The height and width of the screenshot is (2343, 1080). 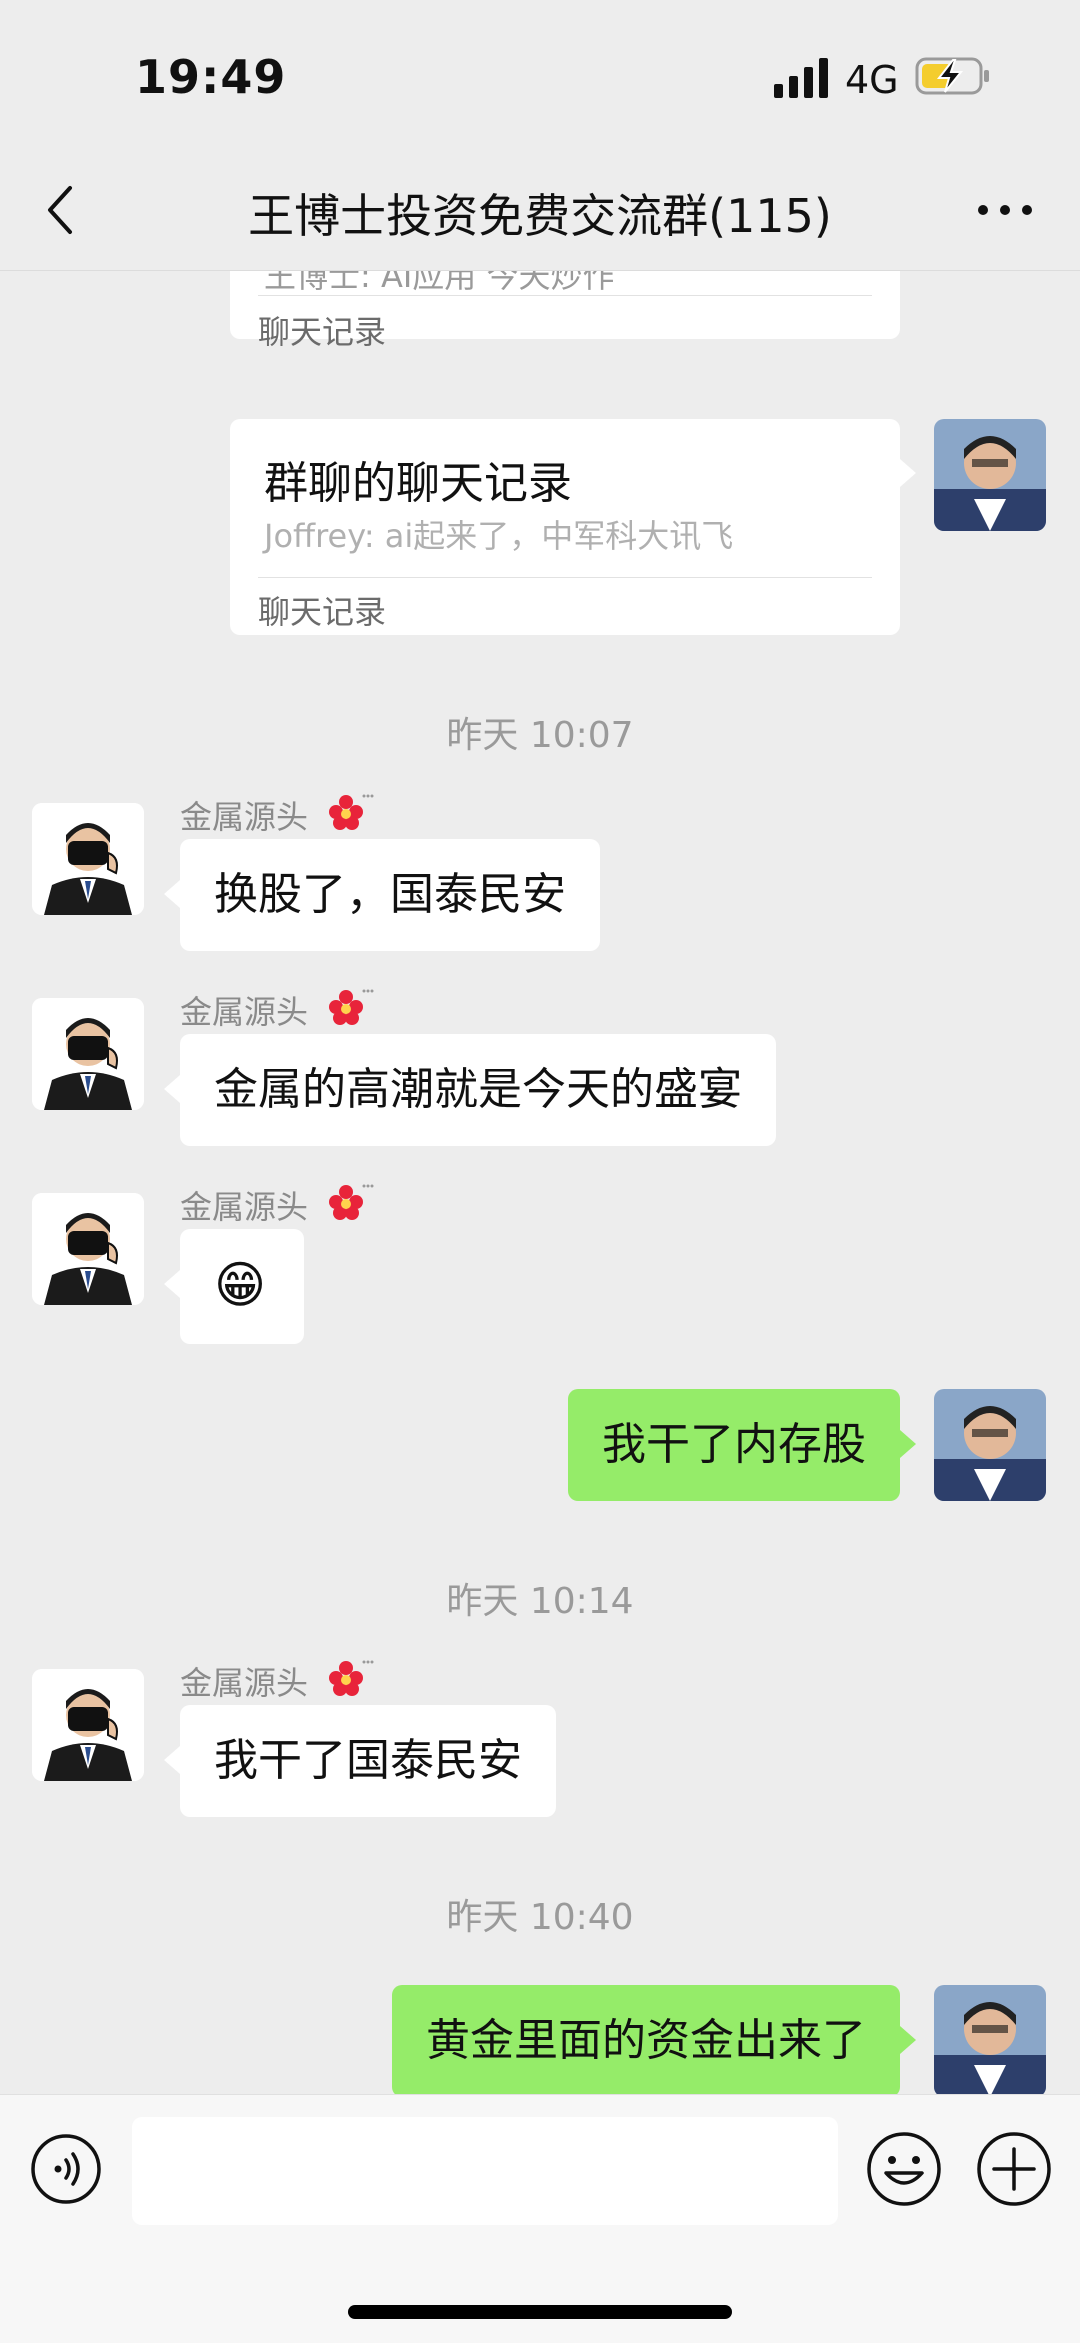 I want to click on bubble-tail, so click(x=908, y=473).